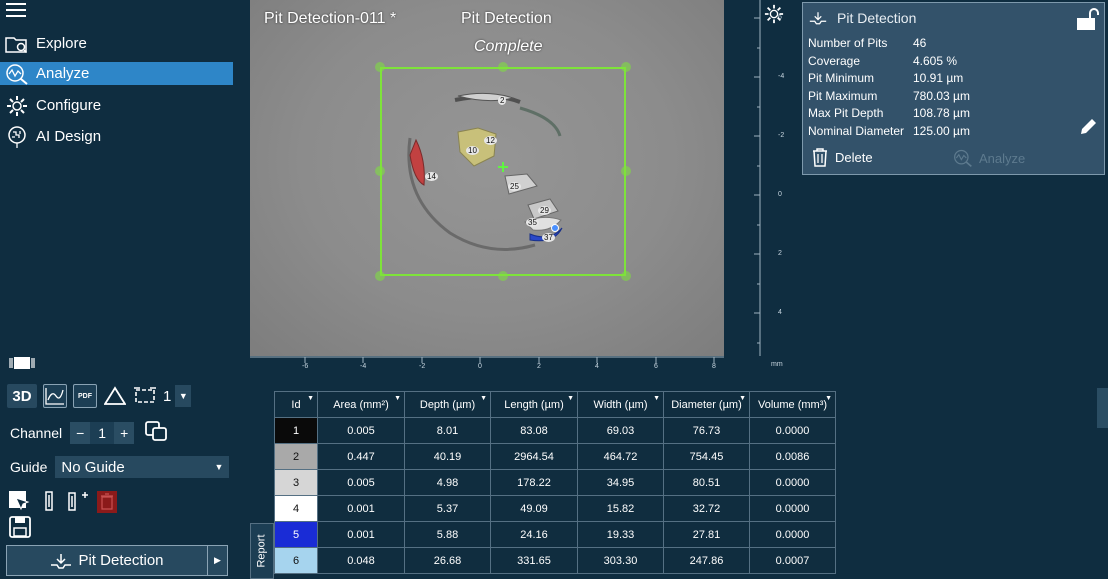 This screenshot has width=1108, height=579. I want to click on pit-detection-icon, so click(818, 18).